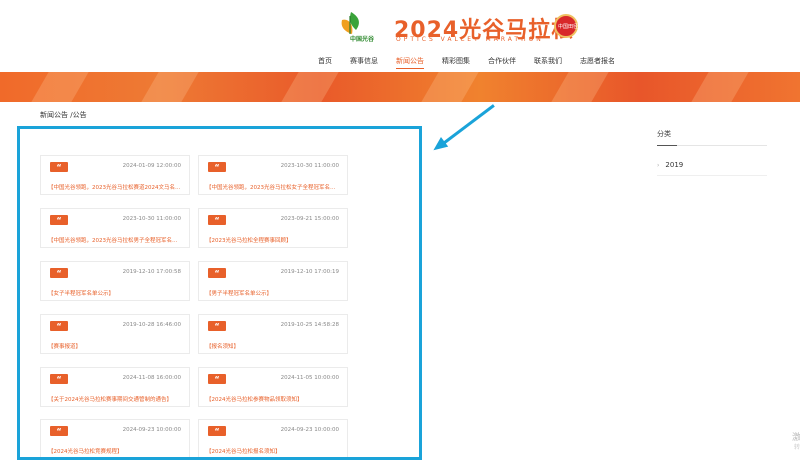 The width and height of the screenshot is (800, 464). Describe the element at coordinates (456, 62) in the screenshot. I see `nav-item-gallery: 精彩图集` at that location.